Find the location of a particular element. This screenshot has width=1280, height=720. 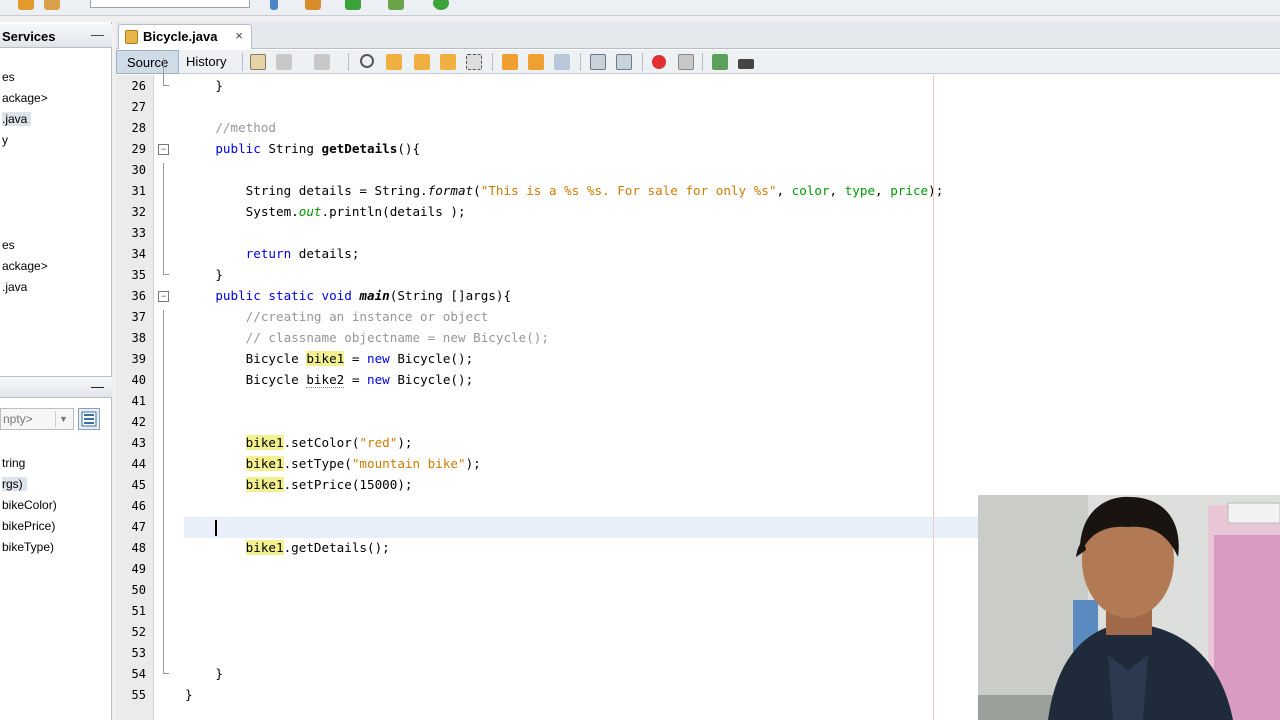

code-line: System.out.println(details ); is located at coordinates (325, 211).